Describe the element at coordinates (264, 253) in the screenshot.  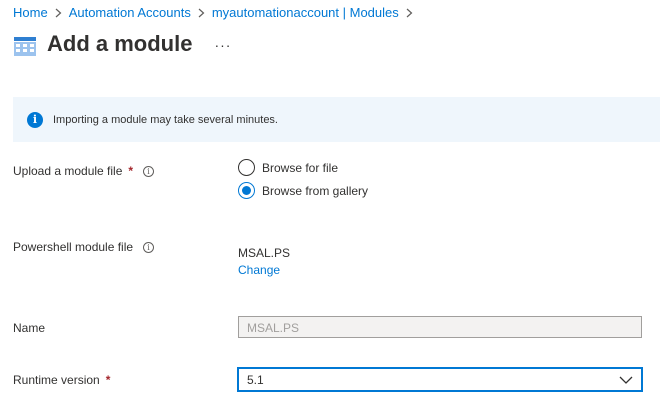
I see `powershell-module-value: MSAL.PS` at that location.